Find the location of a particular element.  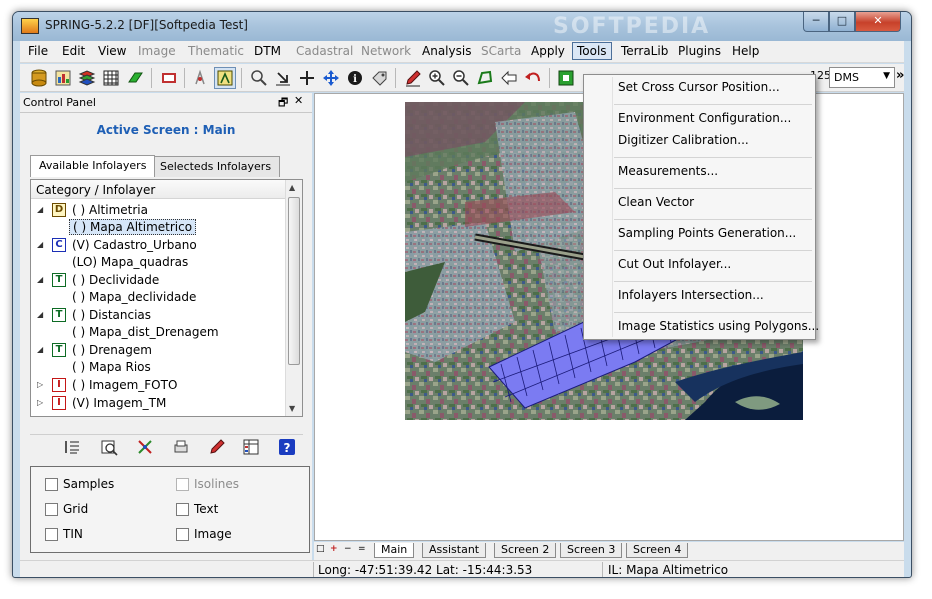

tree-layer-mapa-dist-drenagem: ( ) Mapa_dist_Drenagem is located at coordinates (174, 332).